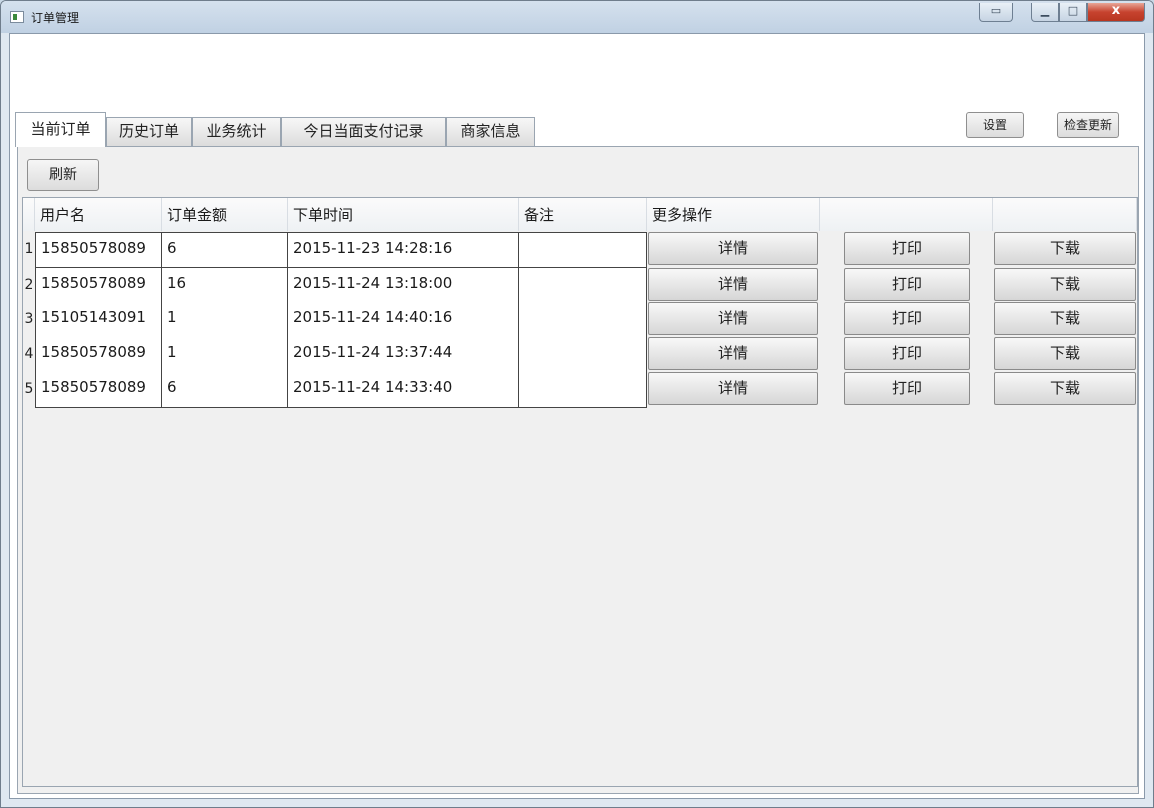  Describe the element at coordinates (98, 214) in the screenshot. I see `column-header-user: 用户名` at that location.